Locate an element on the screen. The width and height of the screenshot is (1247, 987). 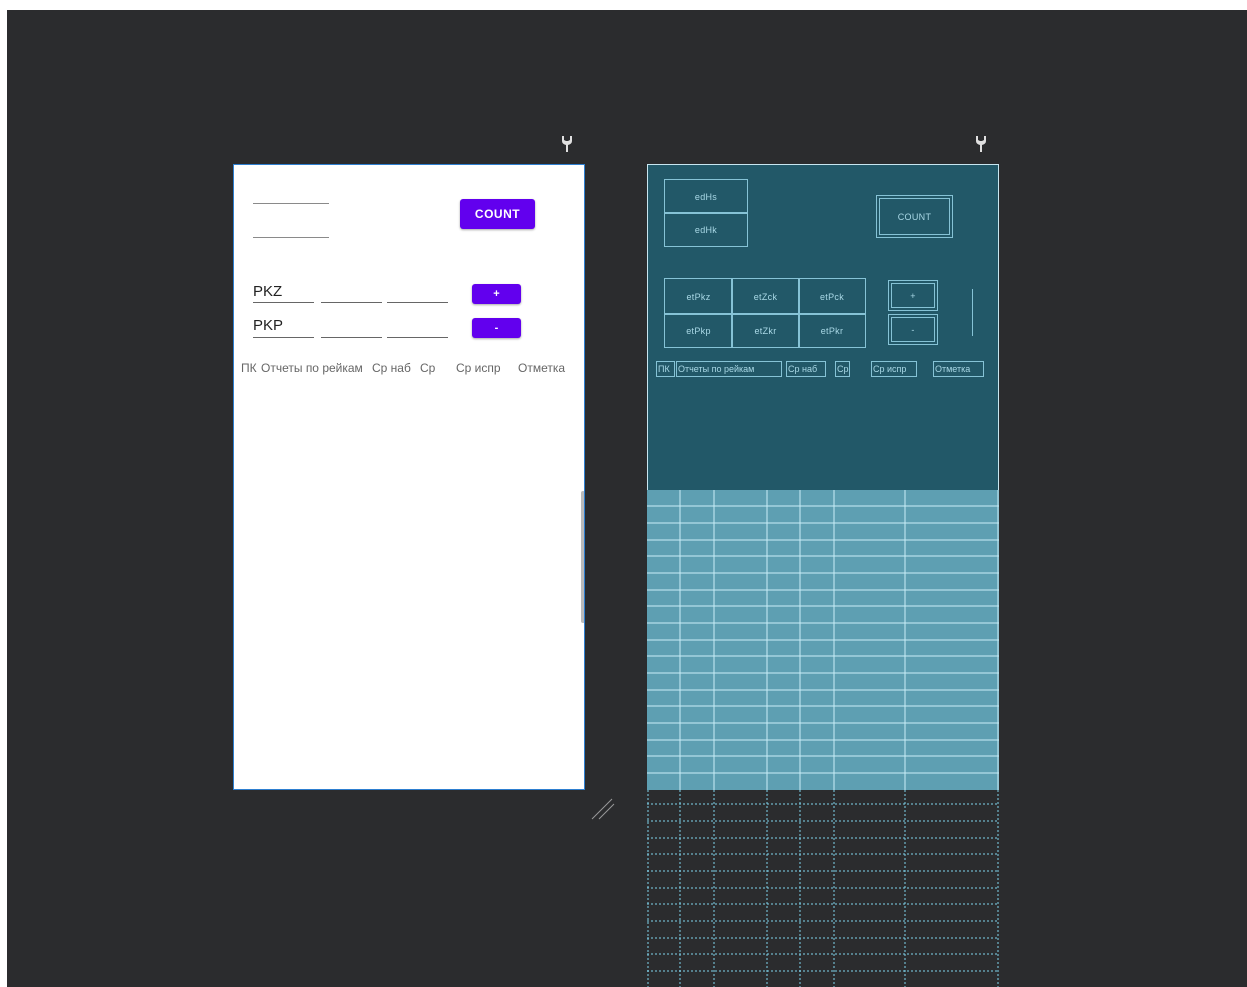
pkz-input is located at coordinates (283, 302).